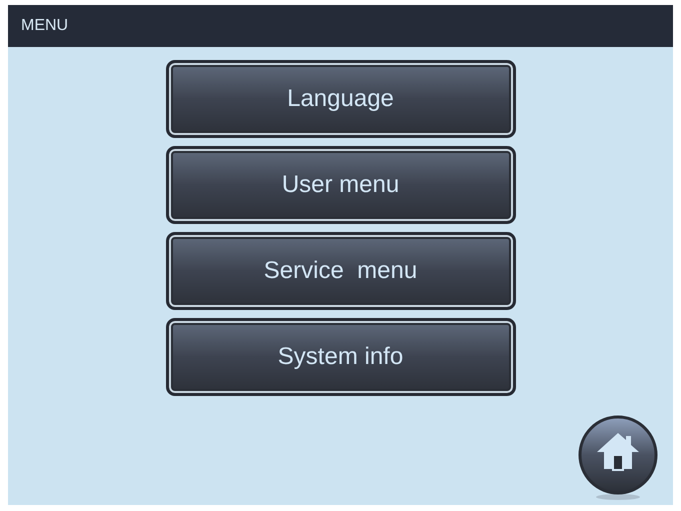 The image size is (681, 511). Describe the element at coordinates (44, 26) in the screenshot. I see `window-title: MENU` at that location.